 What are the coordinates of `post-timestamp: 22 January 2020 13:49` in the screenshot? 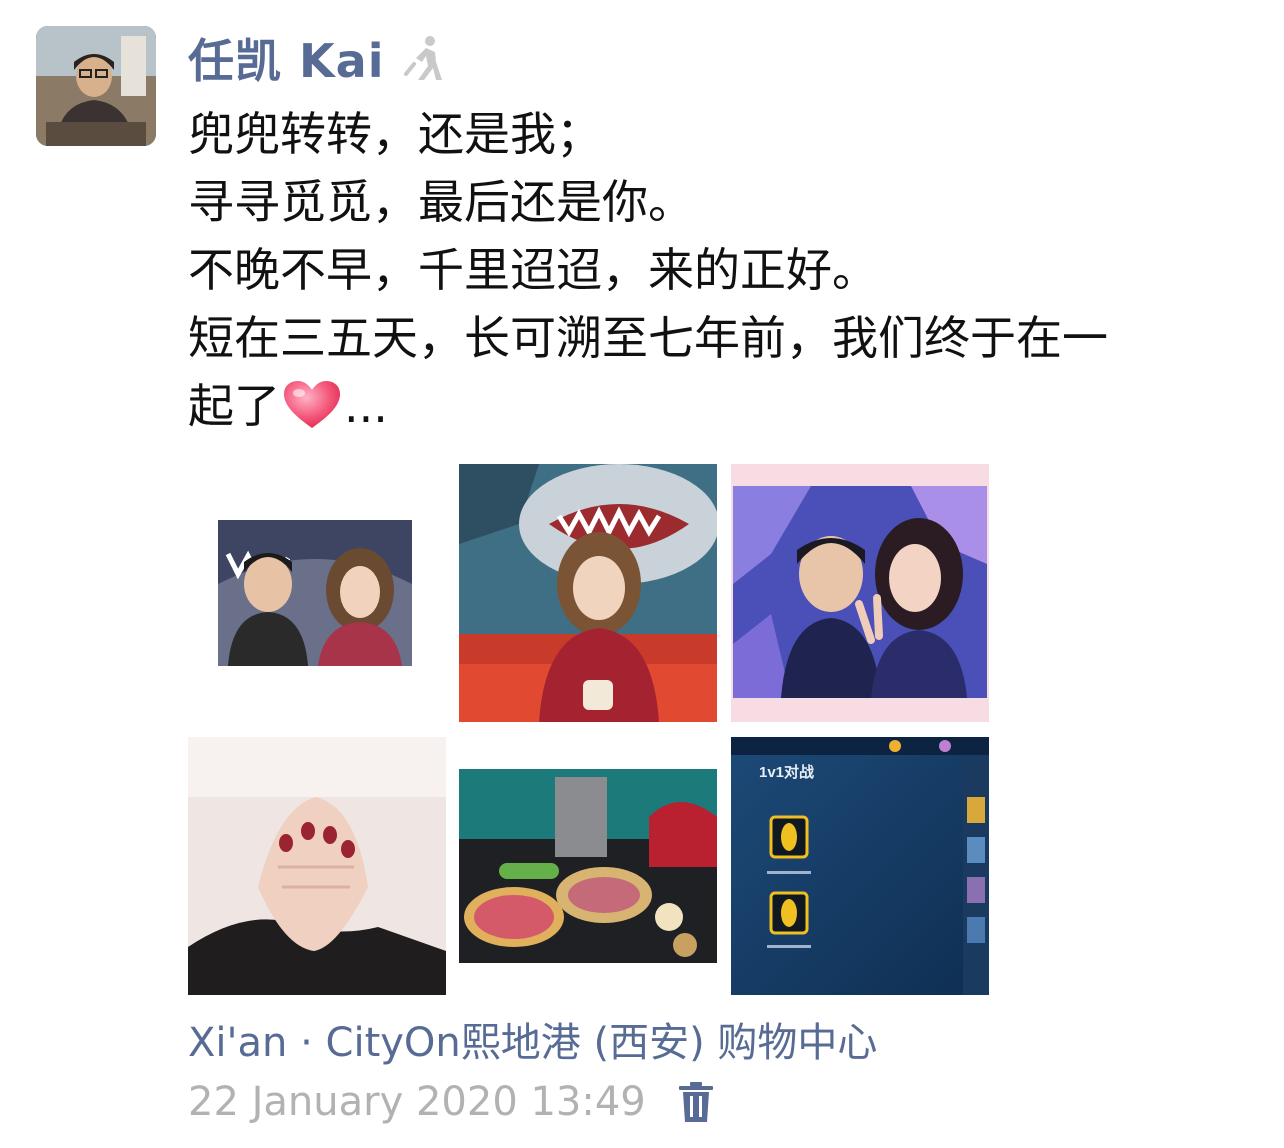 It's located at (417, 1102).